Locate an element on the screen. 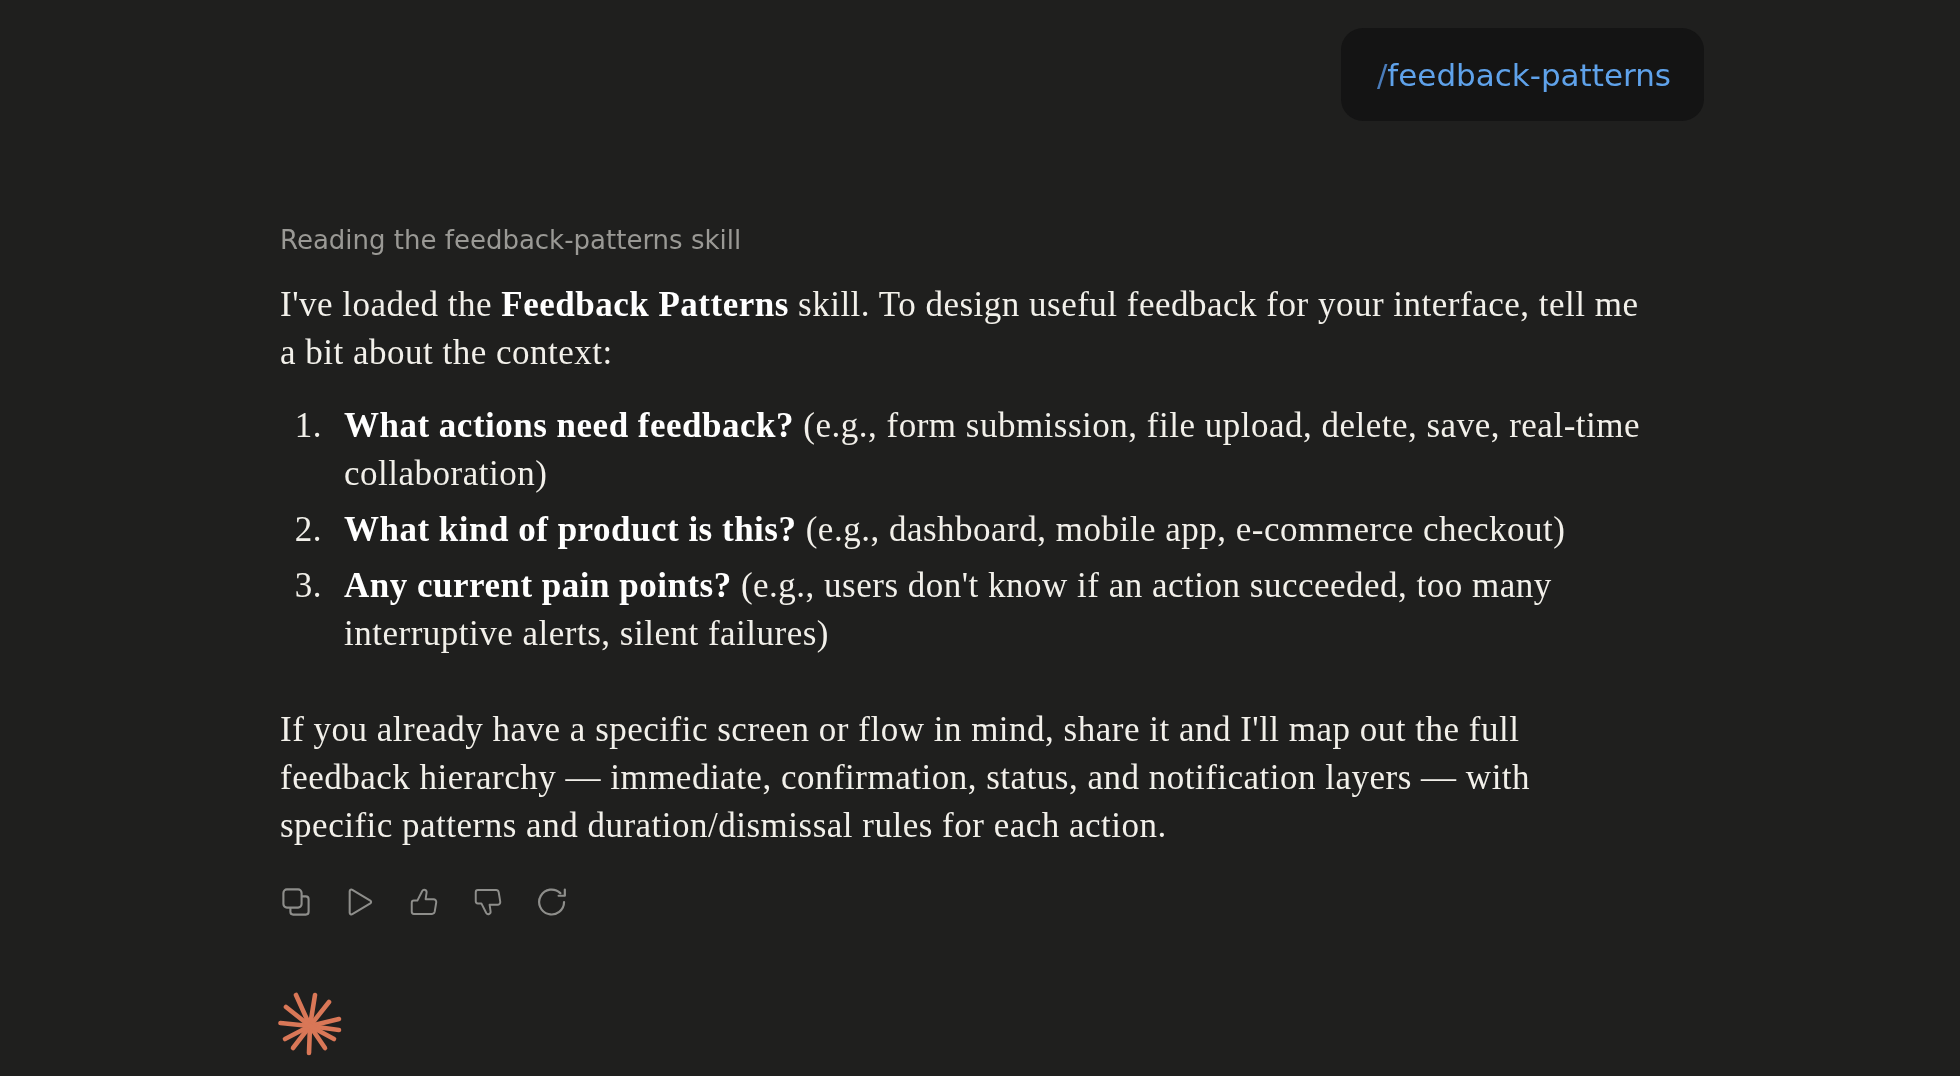 This screenshot has height=1076, width=1960. status-text: Reading the feedback-patterns skill is located at coordinates (511, 240).